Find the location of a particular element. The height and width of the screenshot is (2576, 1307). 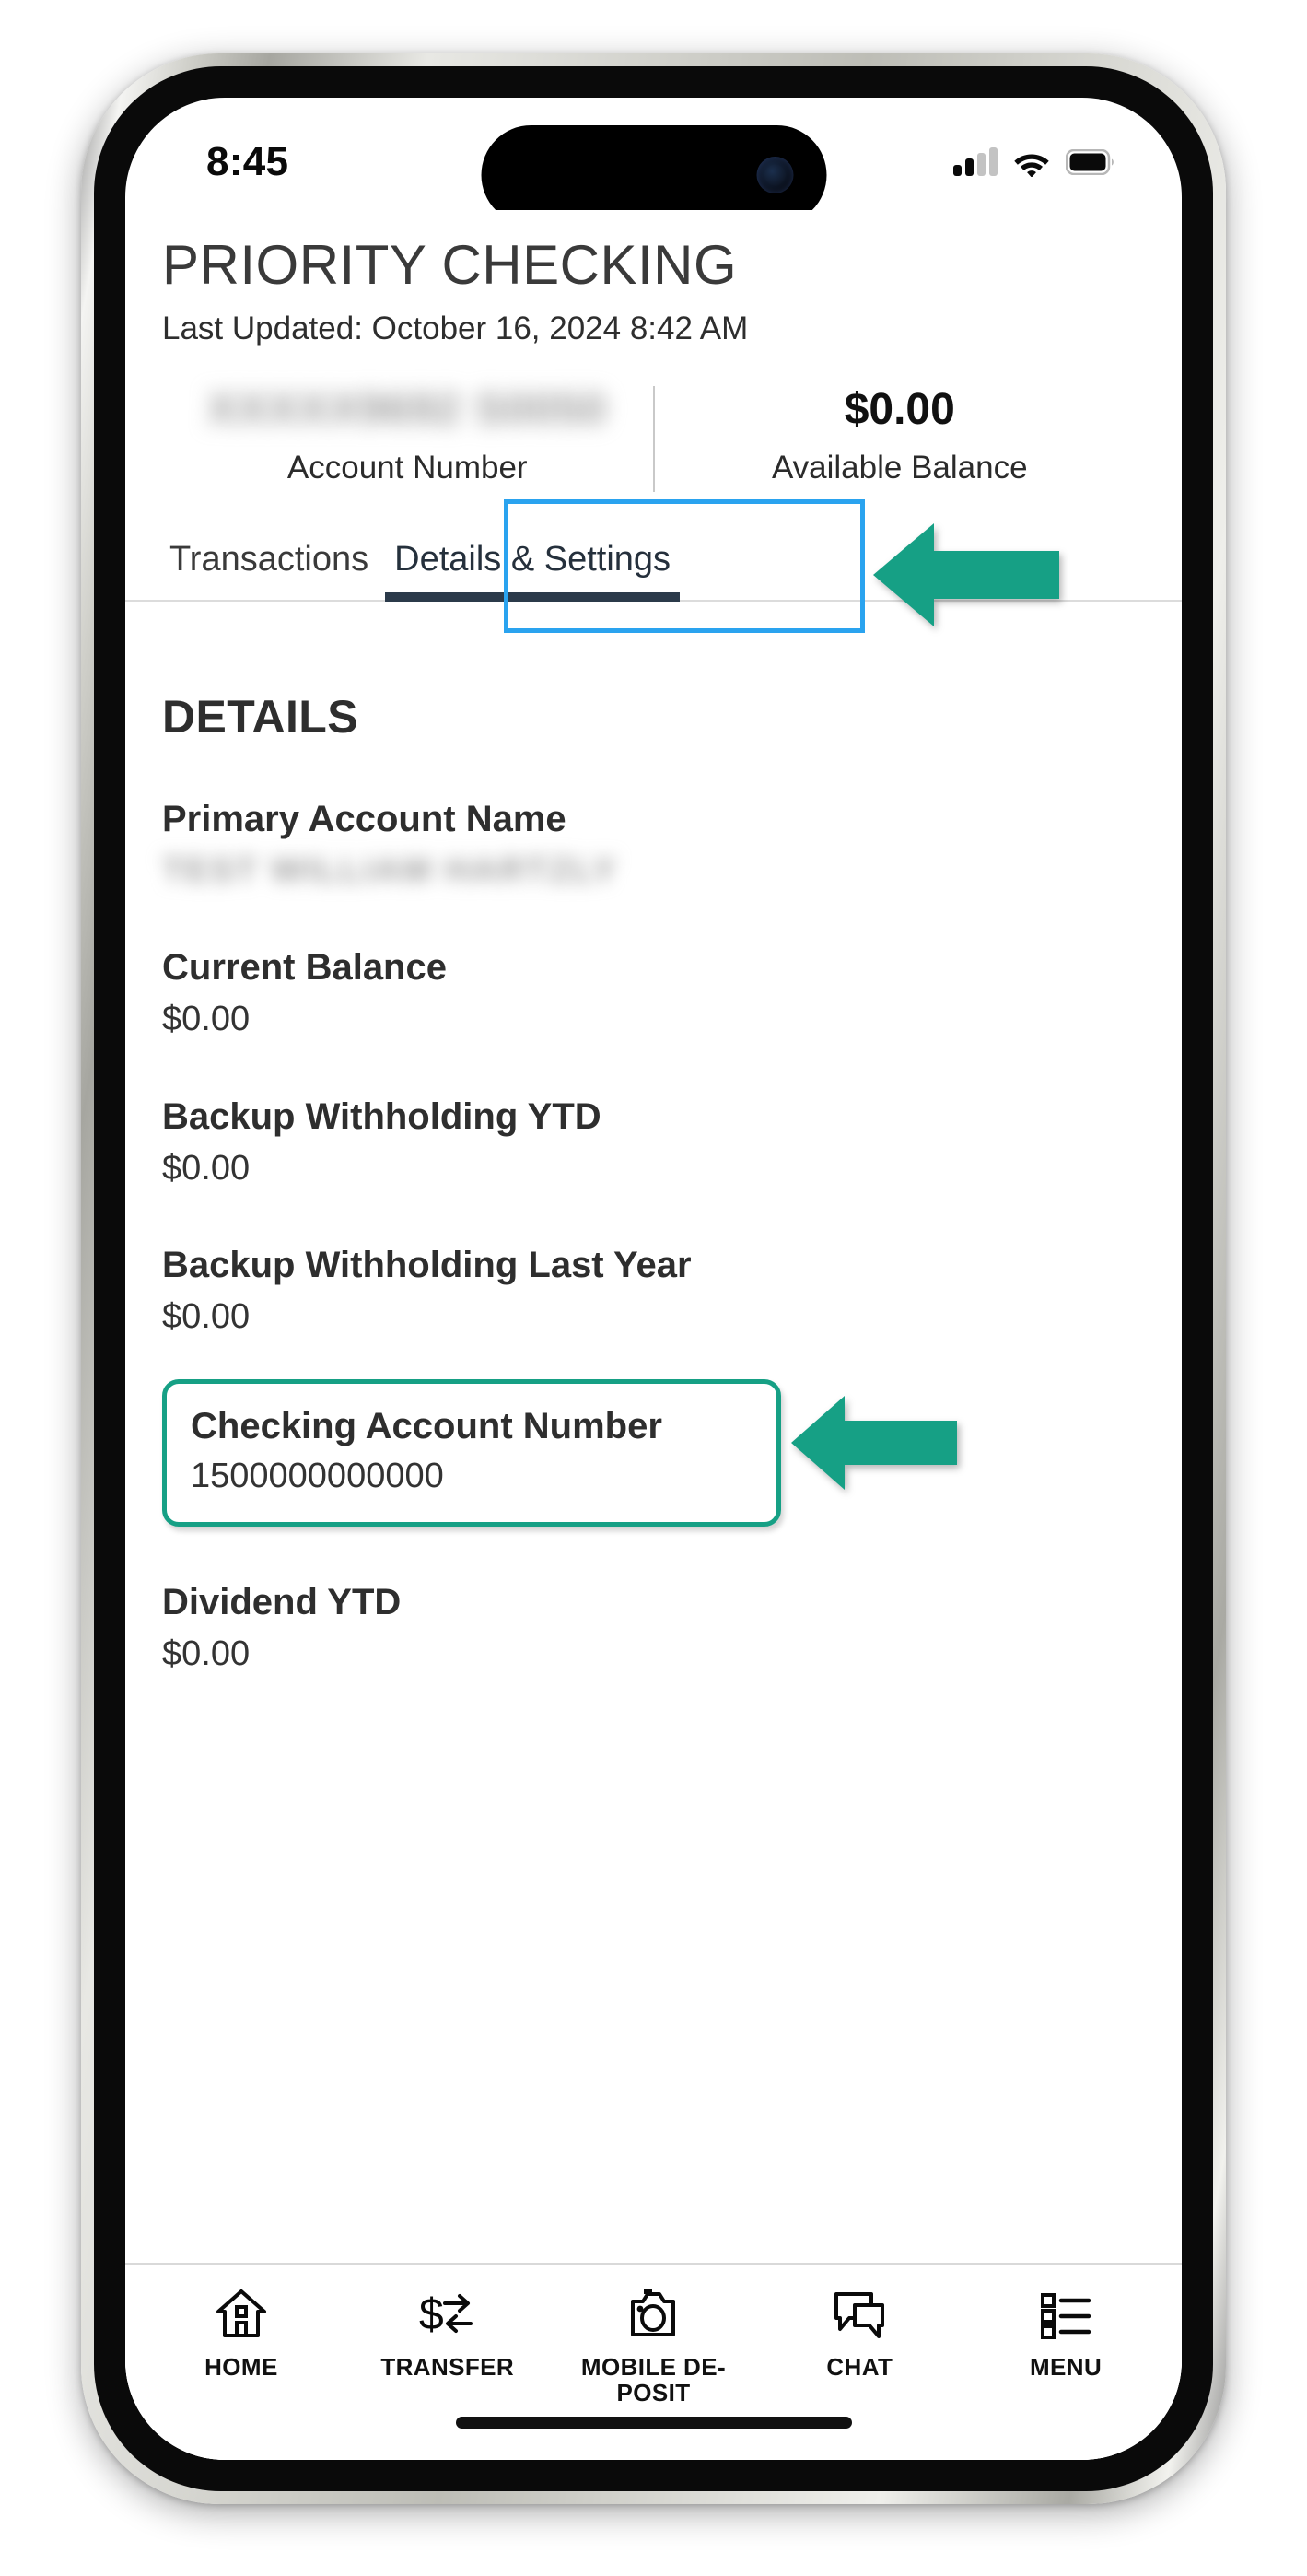

field-checking-account-number: Checking Account Number 1500000000000 is located at coordinates (560, 1452).